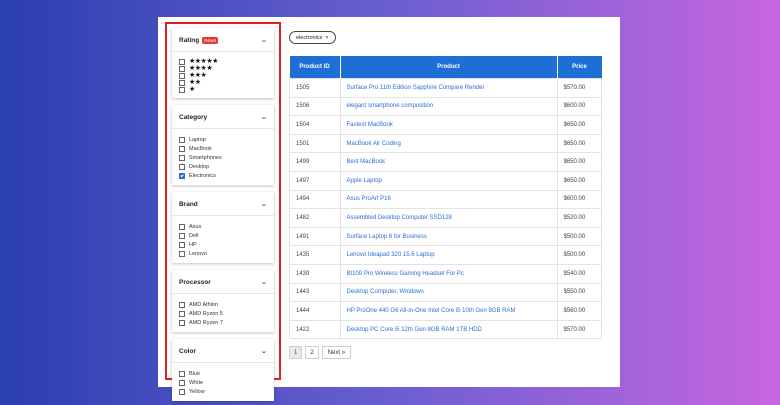  Describe the element at coordinates (194, 235) in the screenshot. I see `option-label: Dell` at that location.